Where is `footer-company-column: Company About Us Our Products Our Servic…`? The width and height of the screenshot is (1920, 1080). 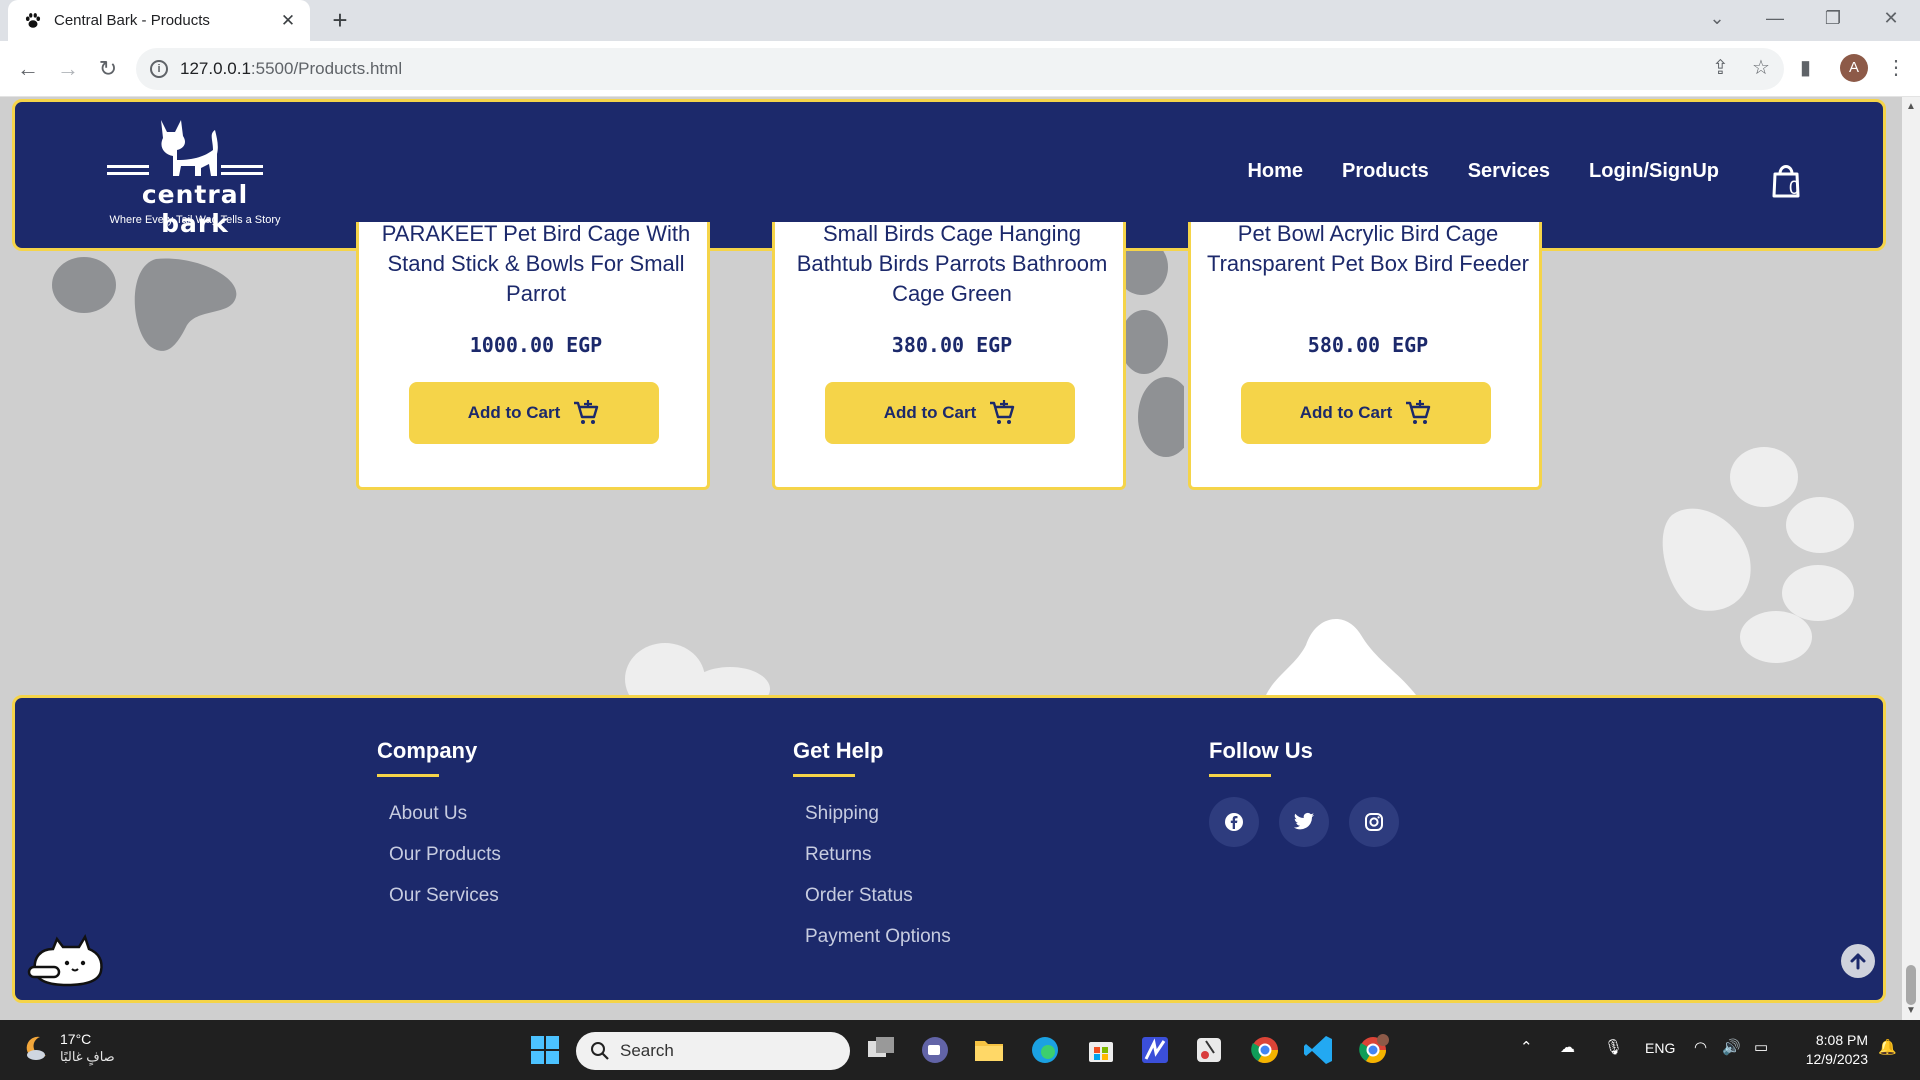
footer-company-column: Company About Us Our Products Our Servic… is located at coordinates (439, 832).